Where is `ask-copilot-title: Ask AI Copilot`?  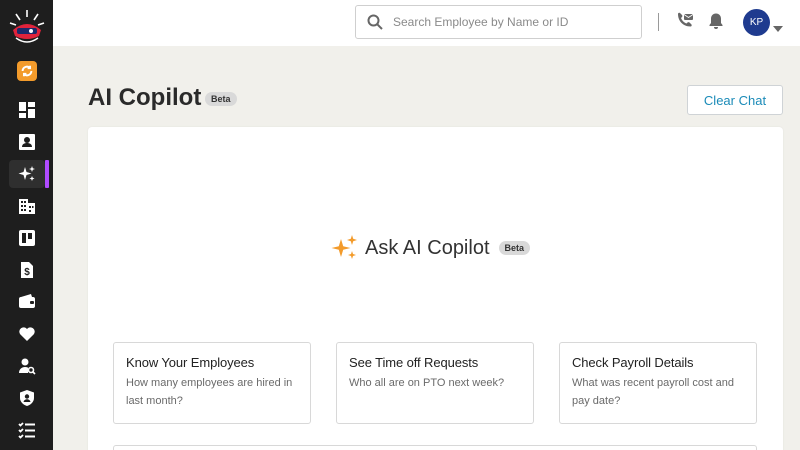
ask-copilot-title: Ask AI Copilot is located at coordinates (427, 247).